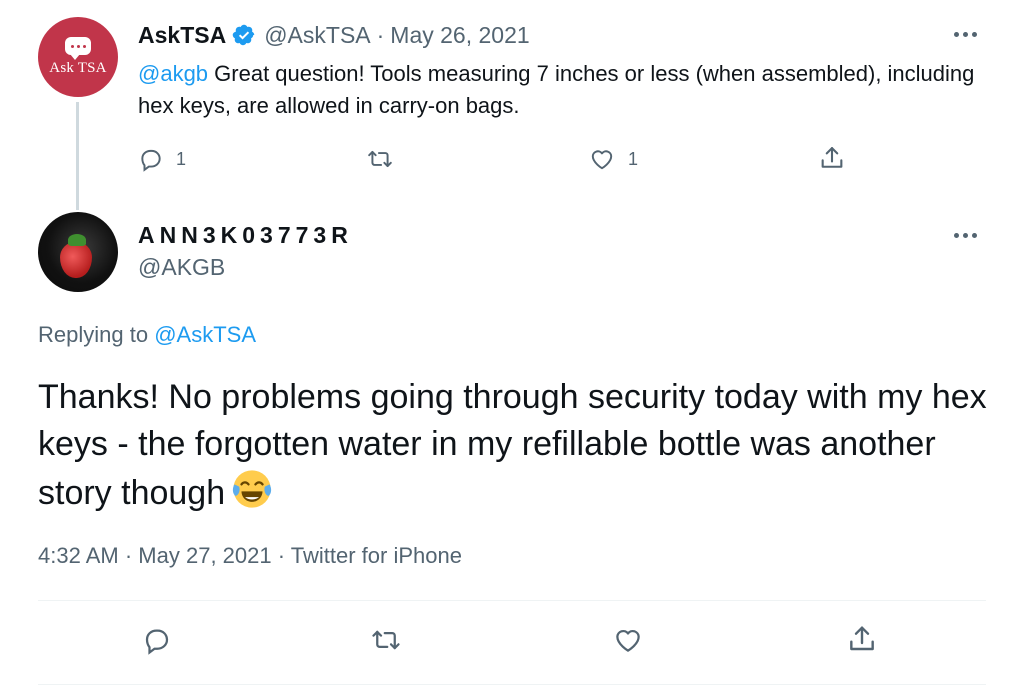 The image size is (1024, 695). What do you see at coordinates (245, 235) in the screenshot?
I see `reply-display-name: ANN3K03773R` at bounding box center [245, 235].